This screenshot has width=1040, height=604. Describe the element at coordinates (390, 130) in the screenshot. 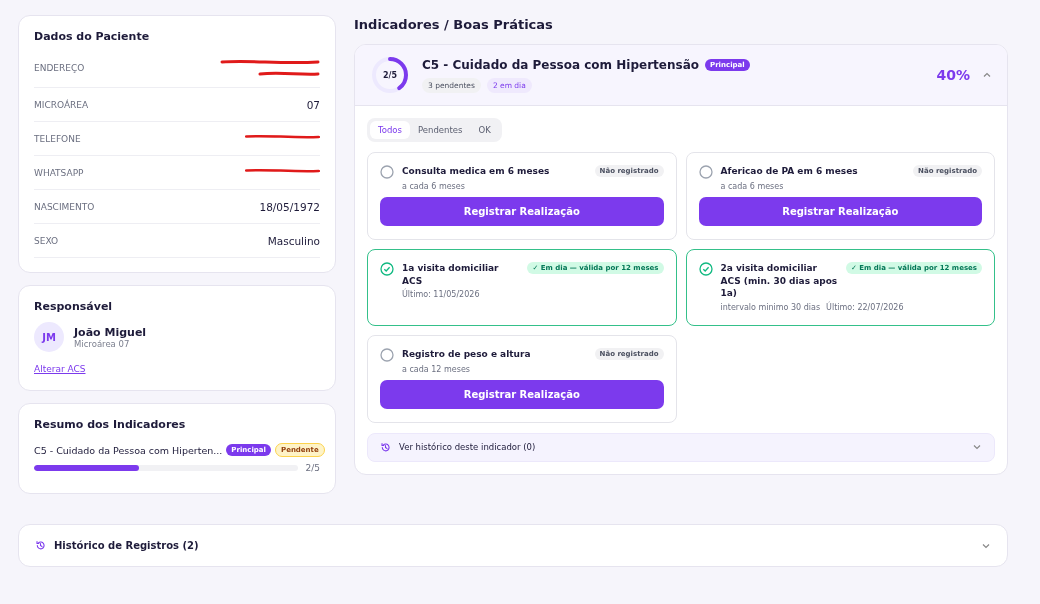

I see `filter-tab: Todos` at that location.